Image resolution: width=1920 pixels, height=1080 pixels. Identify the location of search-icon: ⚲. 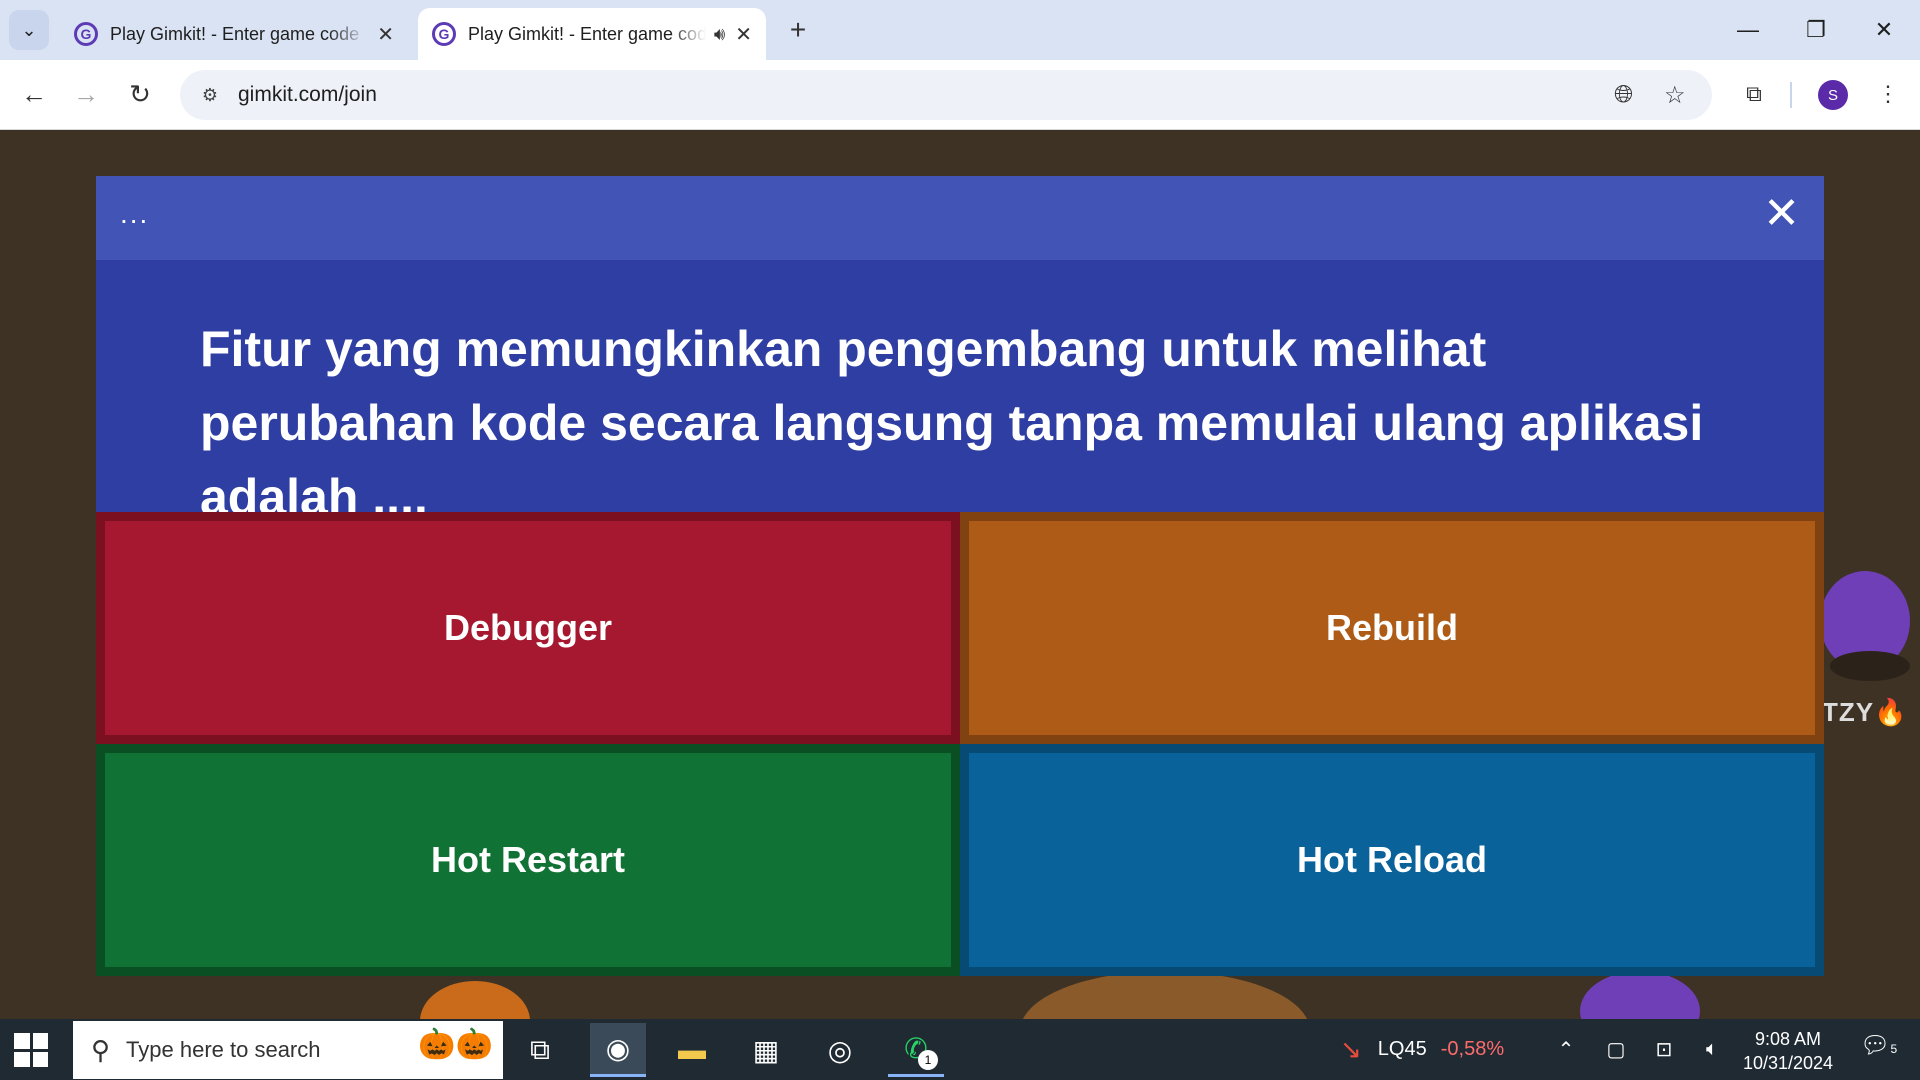
(101, 1049).